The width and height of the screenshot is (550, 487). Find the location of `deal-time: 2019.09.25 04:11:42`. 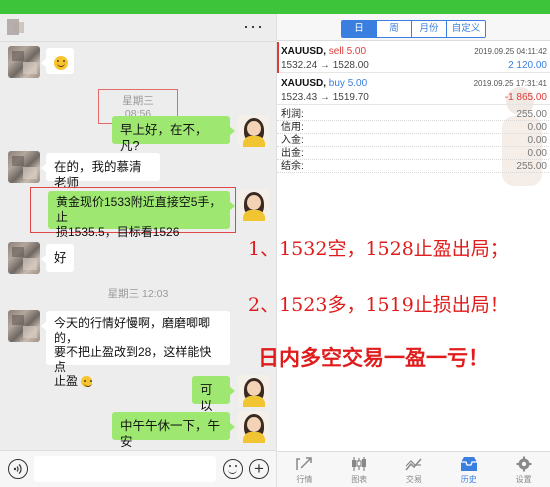

deal-time: 2019.09.25 04:11:42 is located at coordinates (510, 51).